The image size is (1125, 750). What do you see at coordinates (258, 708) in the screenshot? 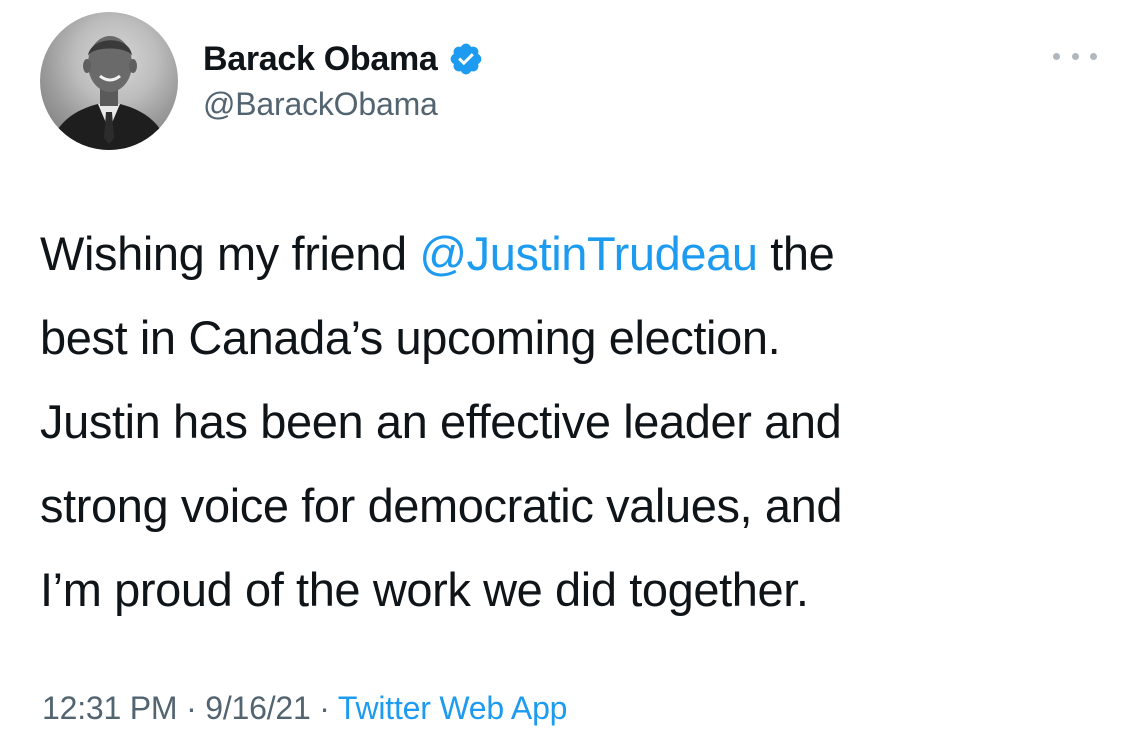
I see `tweet-date: 9/16/21` at bounding box center [258, 708].